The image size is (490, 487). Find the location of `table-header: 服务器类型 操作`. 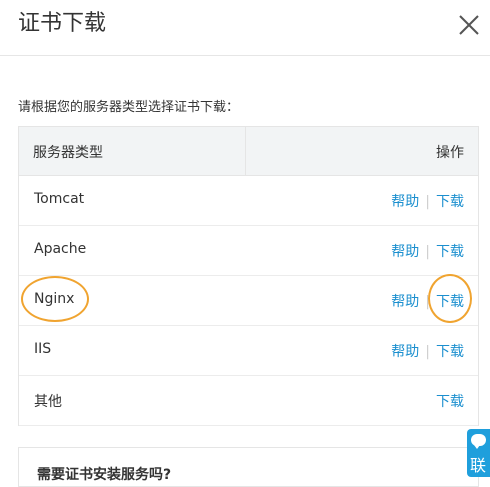

table-header: 服务器类型 操作 is located at coordinates (248, 151).